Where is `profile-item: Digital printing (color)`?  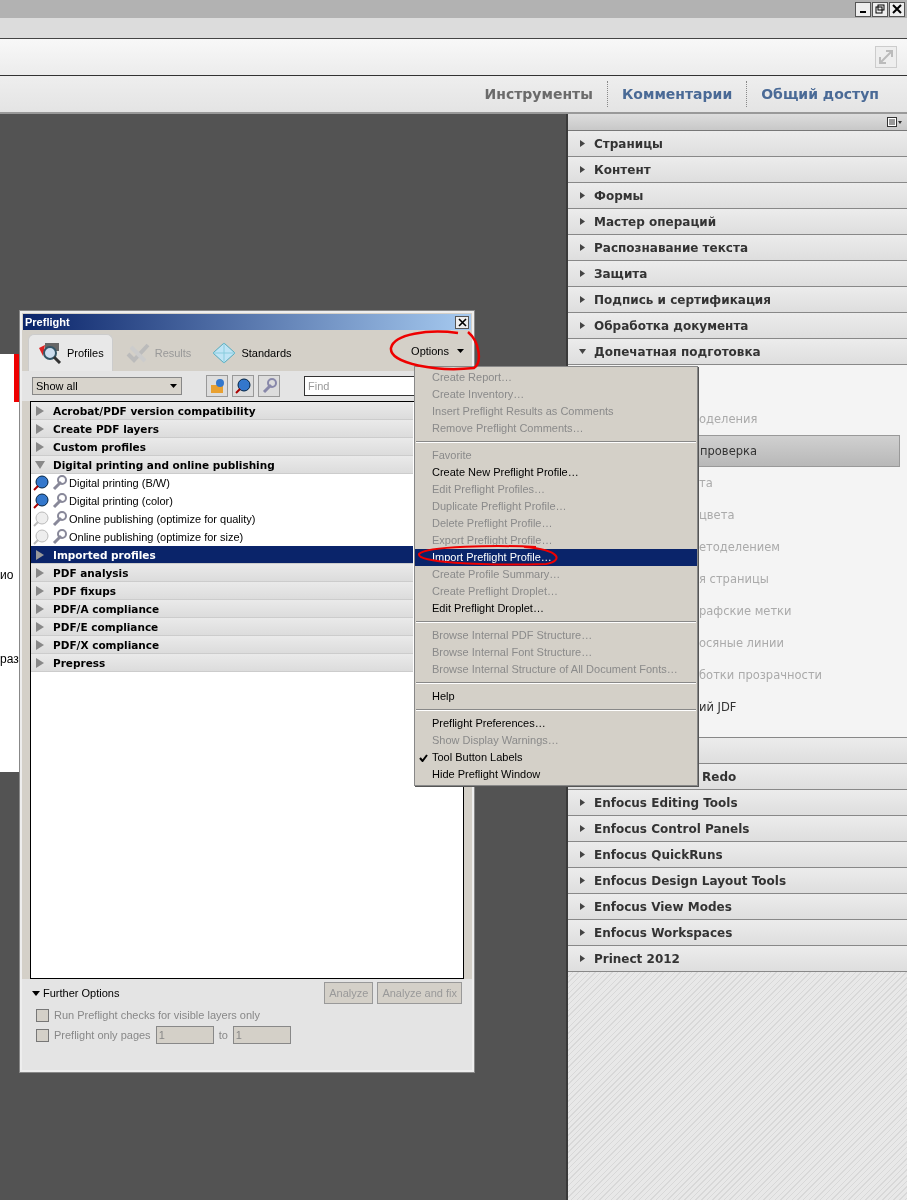
profile-item: Digital printing (color) is located at coordinates (121, 501).